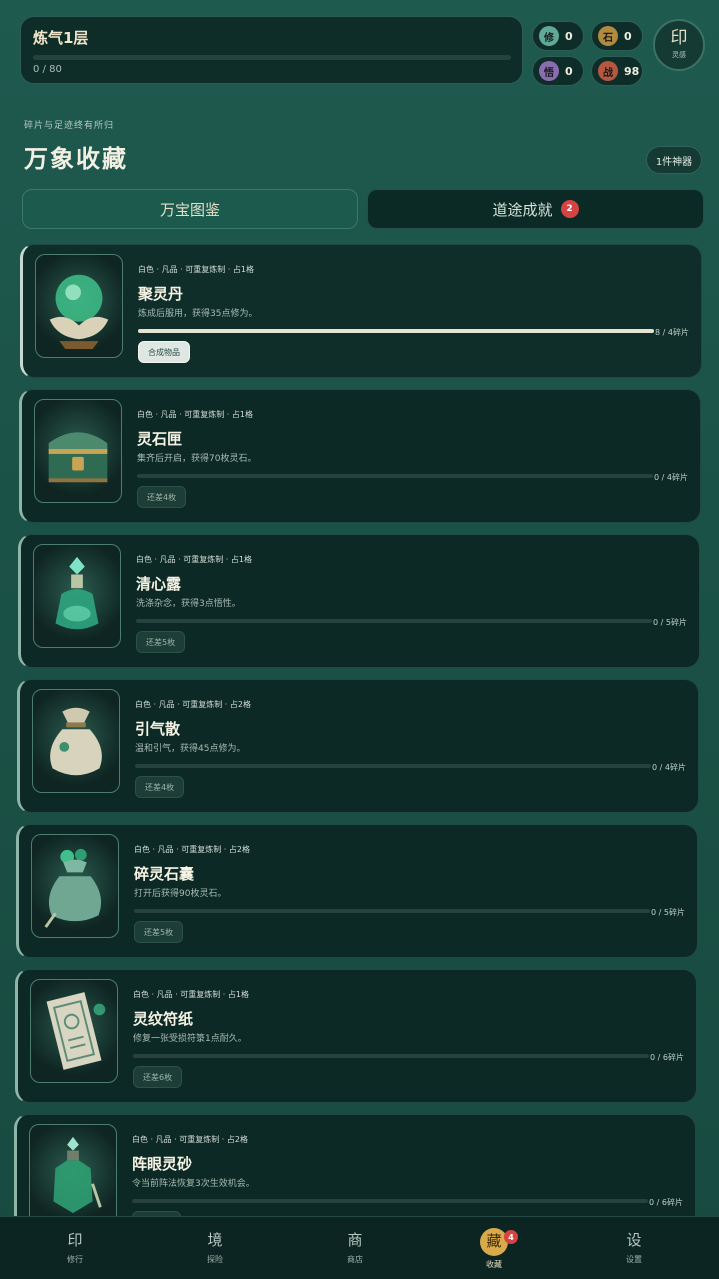 The image size is (719, 1279). Describe the element at coordinates (158, 729) in the screenshot. I see `item-name: 引气散` at that location.